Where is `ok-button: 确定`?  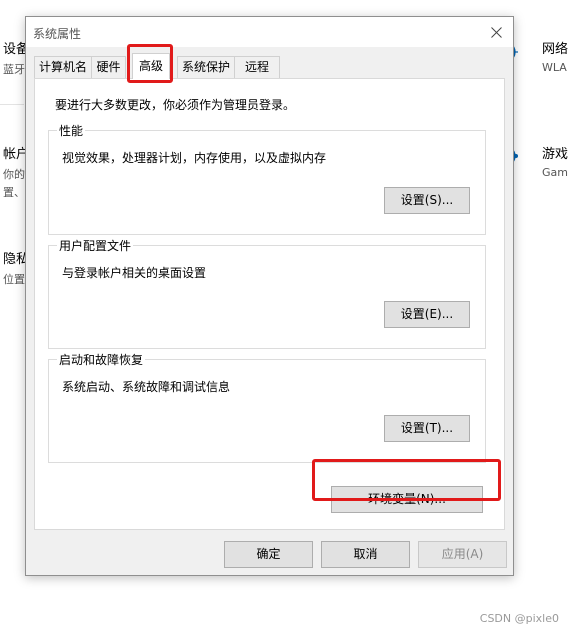 ok-button: 确定 is located at coordinates (268, 554).